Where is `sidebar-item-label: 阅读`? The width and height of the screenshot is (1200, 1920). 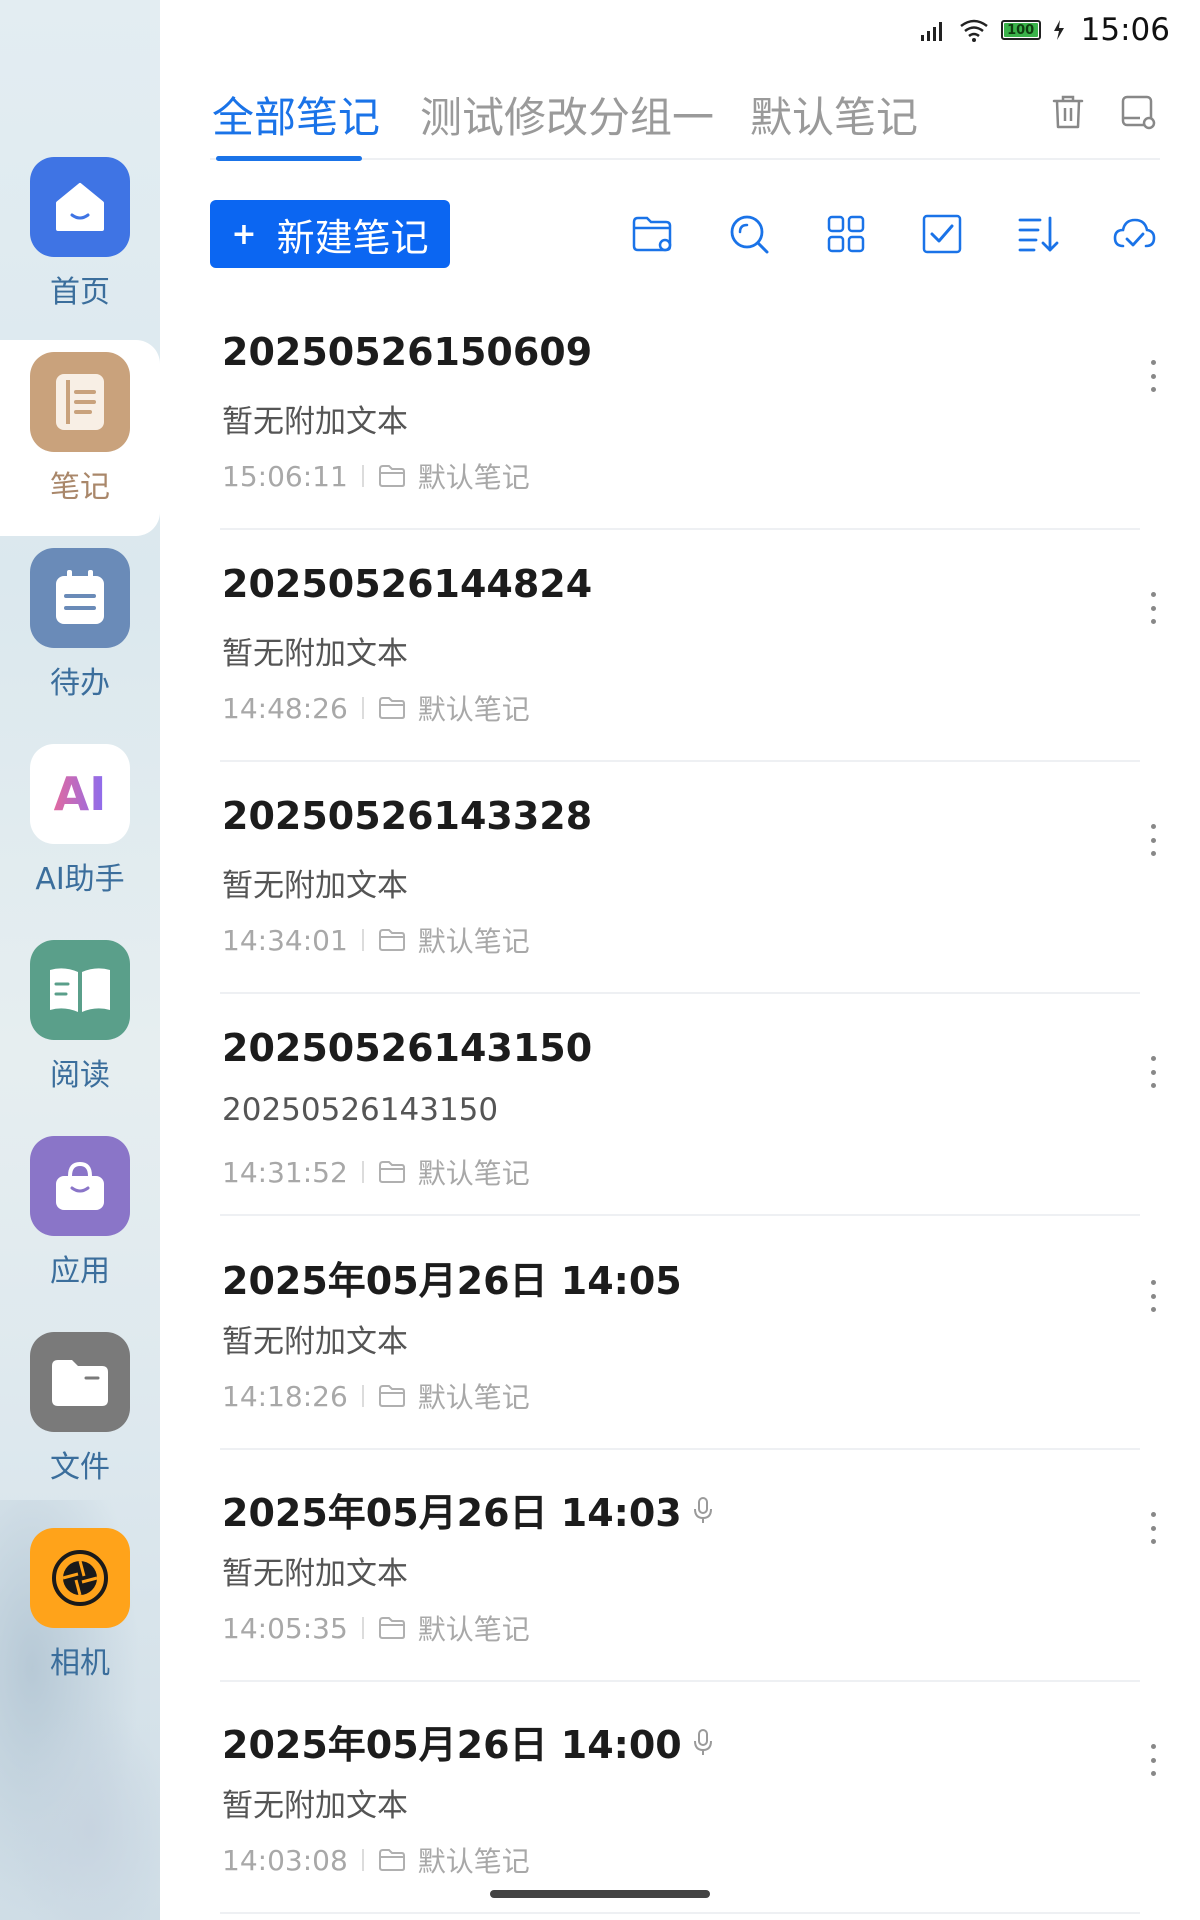
sidebar-item-label: 阅读 is located at coordinates (80, 1075).